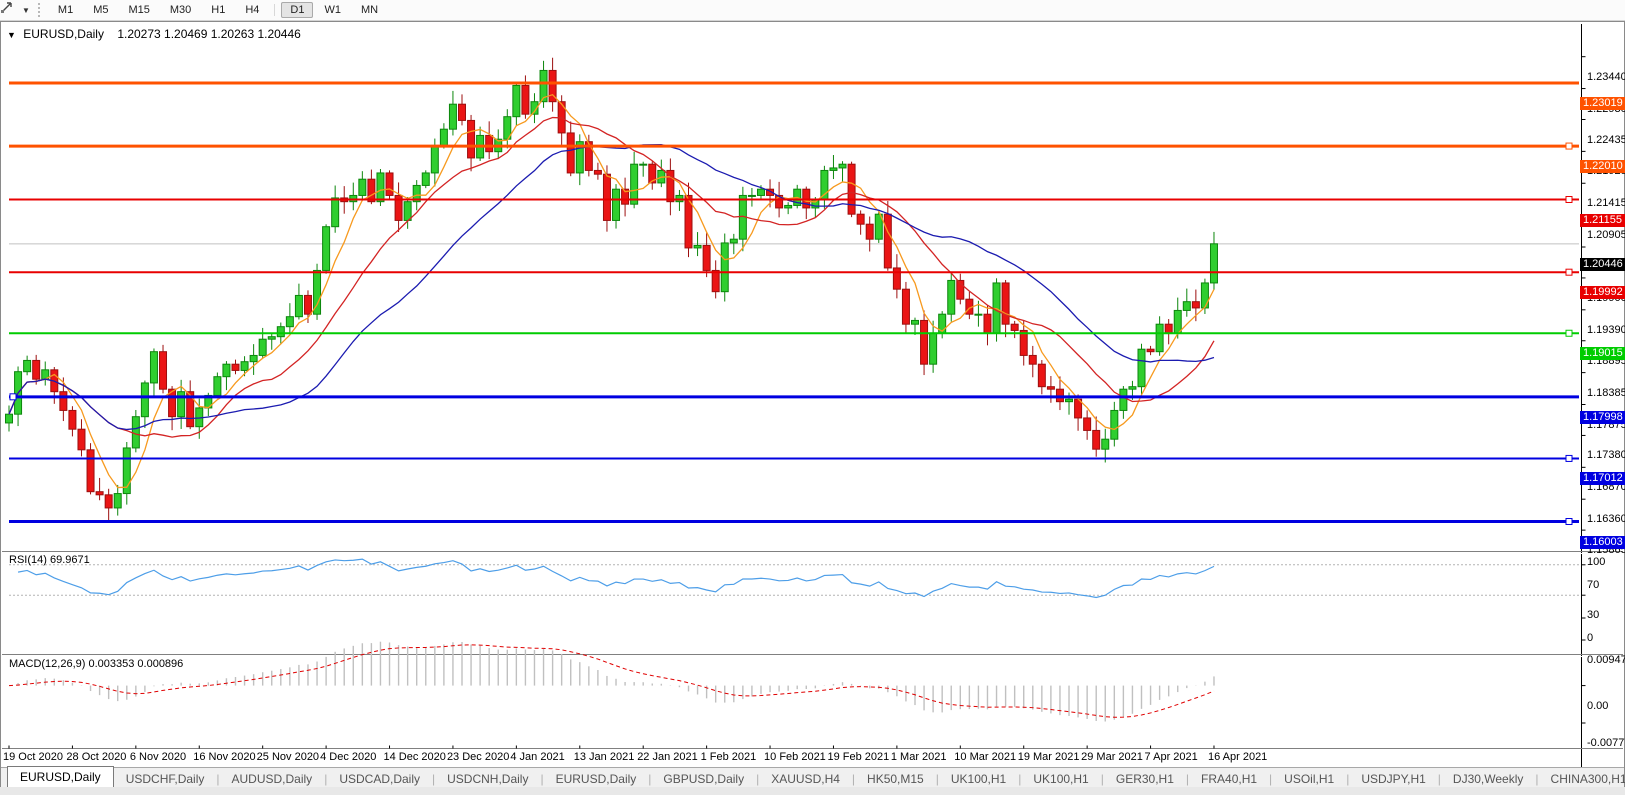  I want to click on chevron-down-icon: ▼, so click(26, 10).